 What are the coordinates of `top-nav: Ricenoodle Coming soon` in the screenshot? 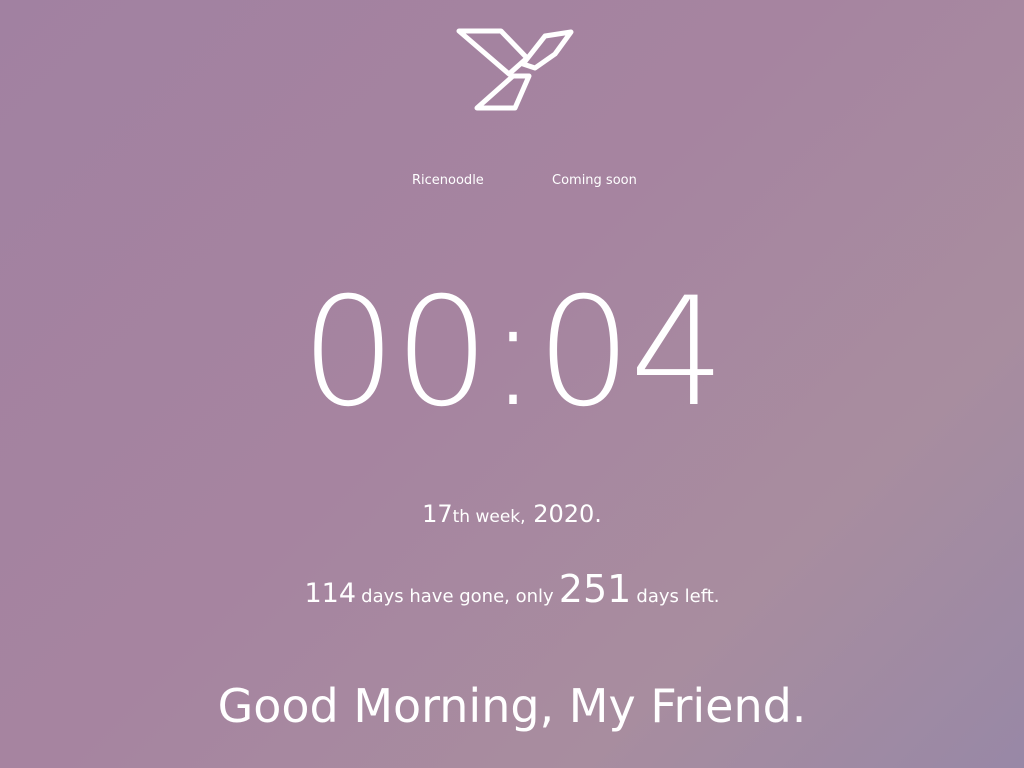 It's located at (512, 183).